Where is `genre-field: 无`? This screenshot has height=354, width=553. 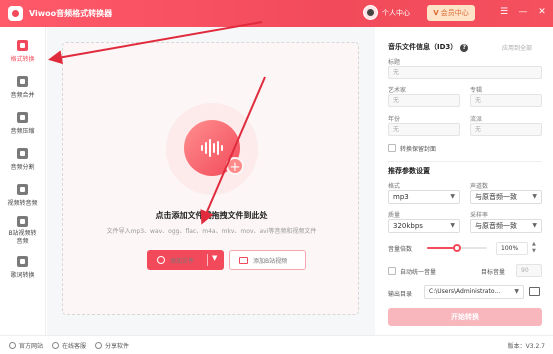 genre-field: 无 is located at coordinates (506, 129).